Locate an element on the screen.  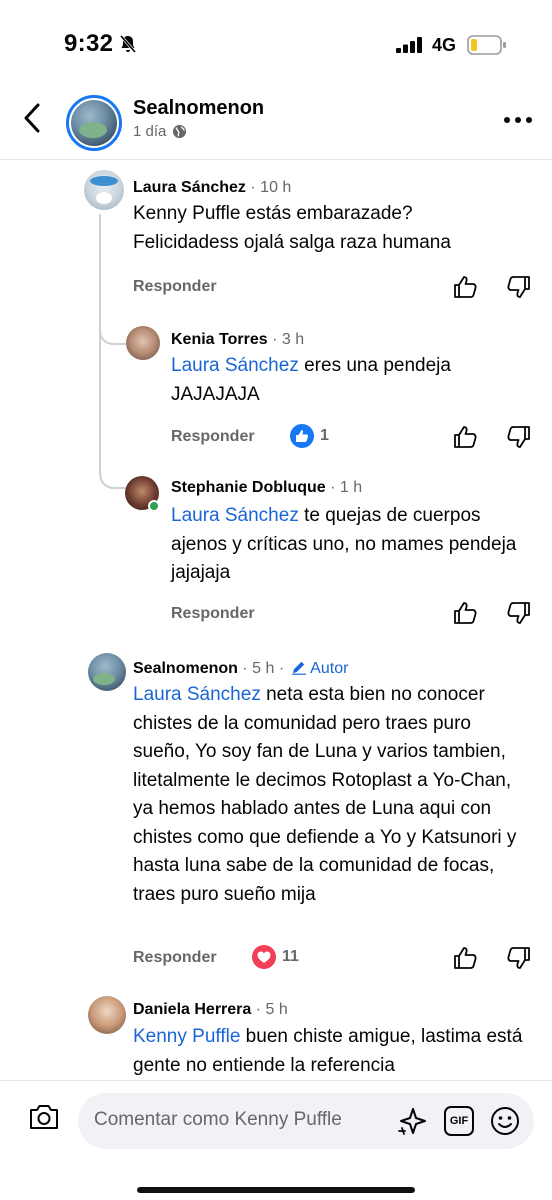
comment-time: · 5 h · is located at coordinates (263, 668).